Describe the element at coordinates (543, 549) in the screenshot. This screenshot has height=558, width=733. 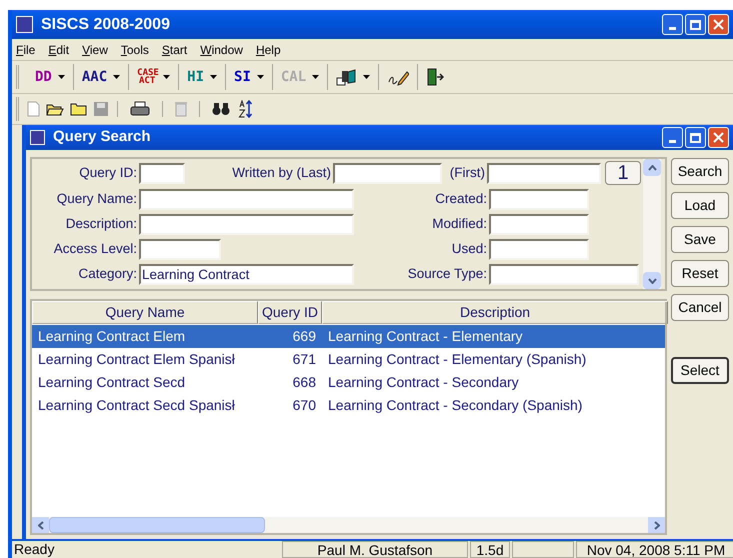
I see `status-panel` at that location.